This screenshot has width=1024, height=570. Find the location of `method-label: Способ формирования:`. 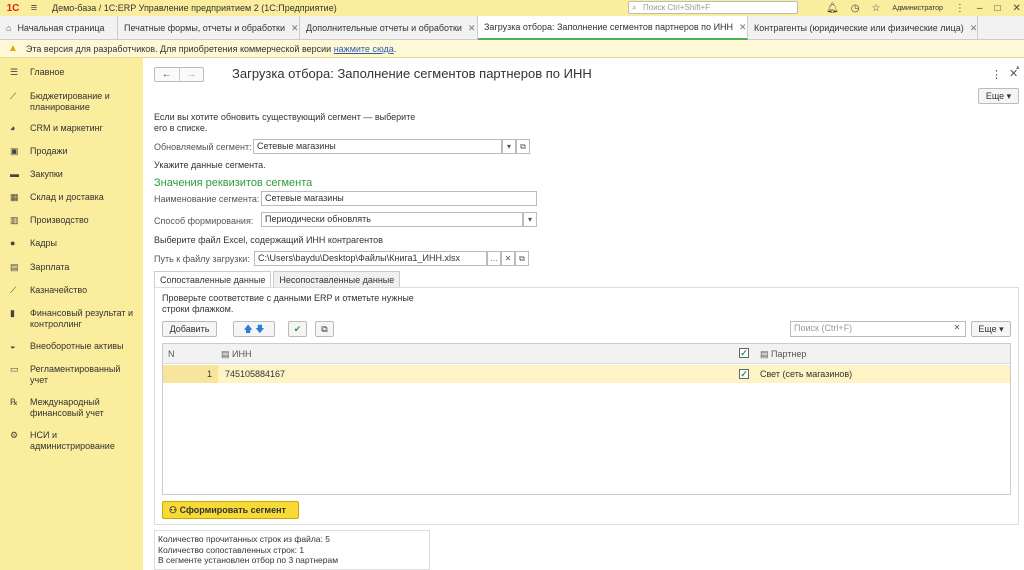

method-label: Способ формирования: is located at coordinates (204, 221).